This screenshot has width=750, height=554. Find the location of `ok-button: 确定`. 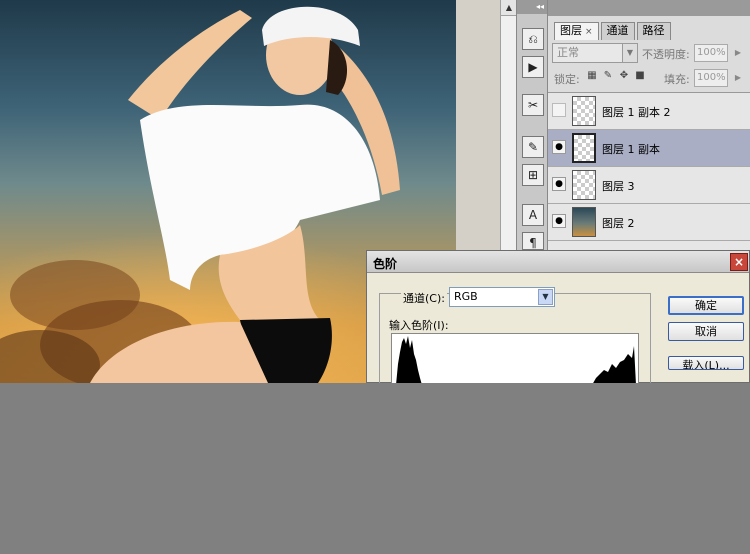

ok-button: 确定 is located at coordinates (706, 305).